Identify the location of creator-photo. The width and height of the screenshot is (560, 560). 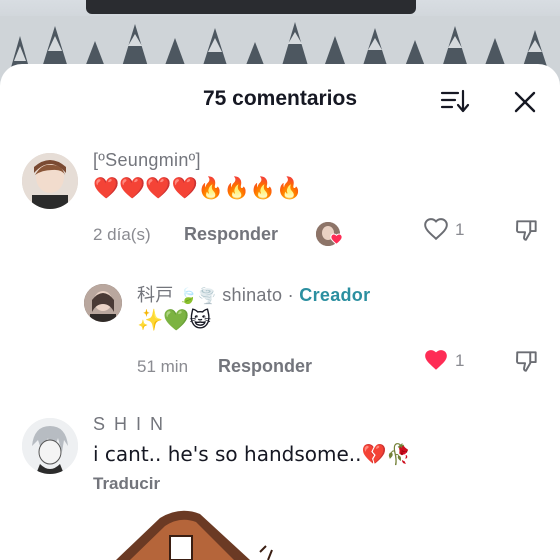
(103, 303).